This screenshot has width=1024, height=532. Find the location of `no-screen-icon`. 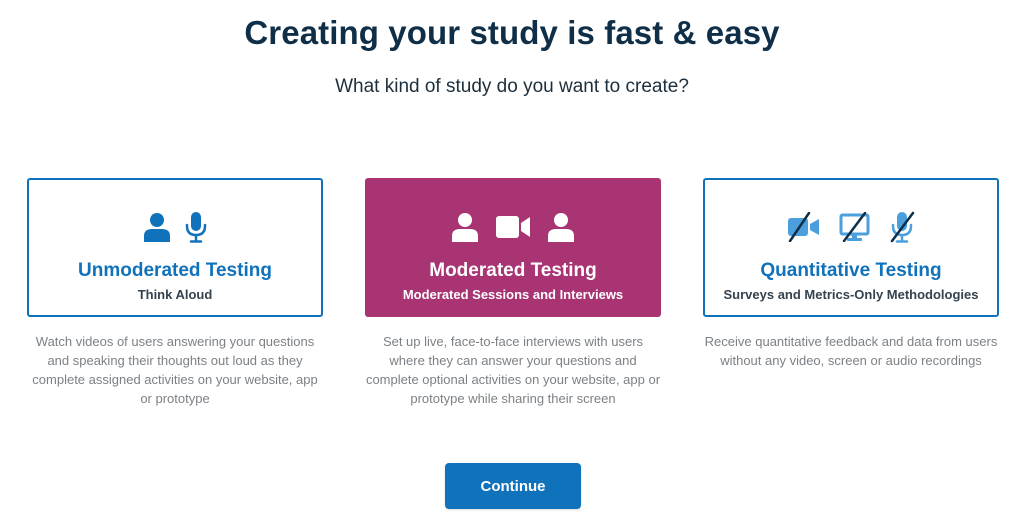

no-screen-icon is located at coordinates (855, 227).